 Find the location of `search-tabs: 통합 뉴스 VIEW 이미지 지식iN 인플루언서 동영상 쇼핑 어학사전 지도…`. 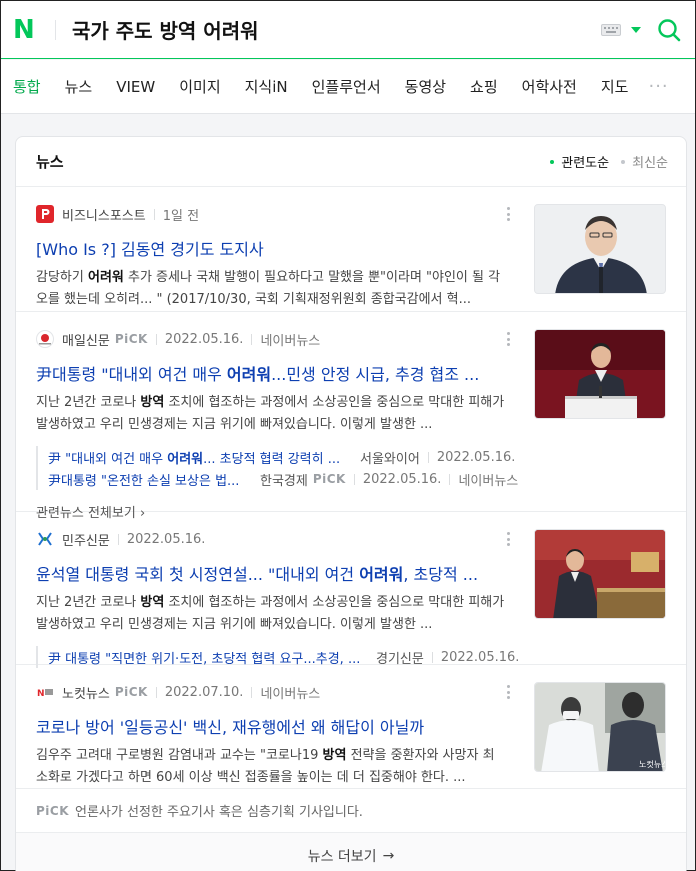

search-tabs: 통합 뉴스 VIEW 이미지 지식iN 인플루언서 동영상 쇼핑 어학사전 지도… is located at coordinates (348, 87).